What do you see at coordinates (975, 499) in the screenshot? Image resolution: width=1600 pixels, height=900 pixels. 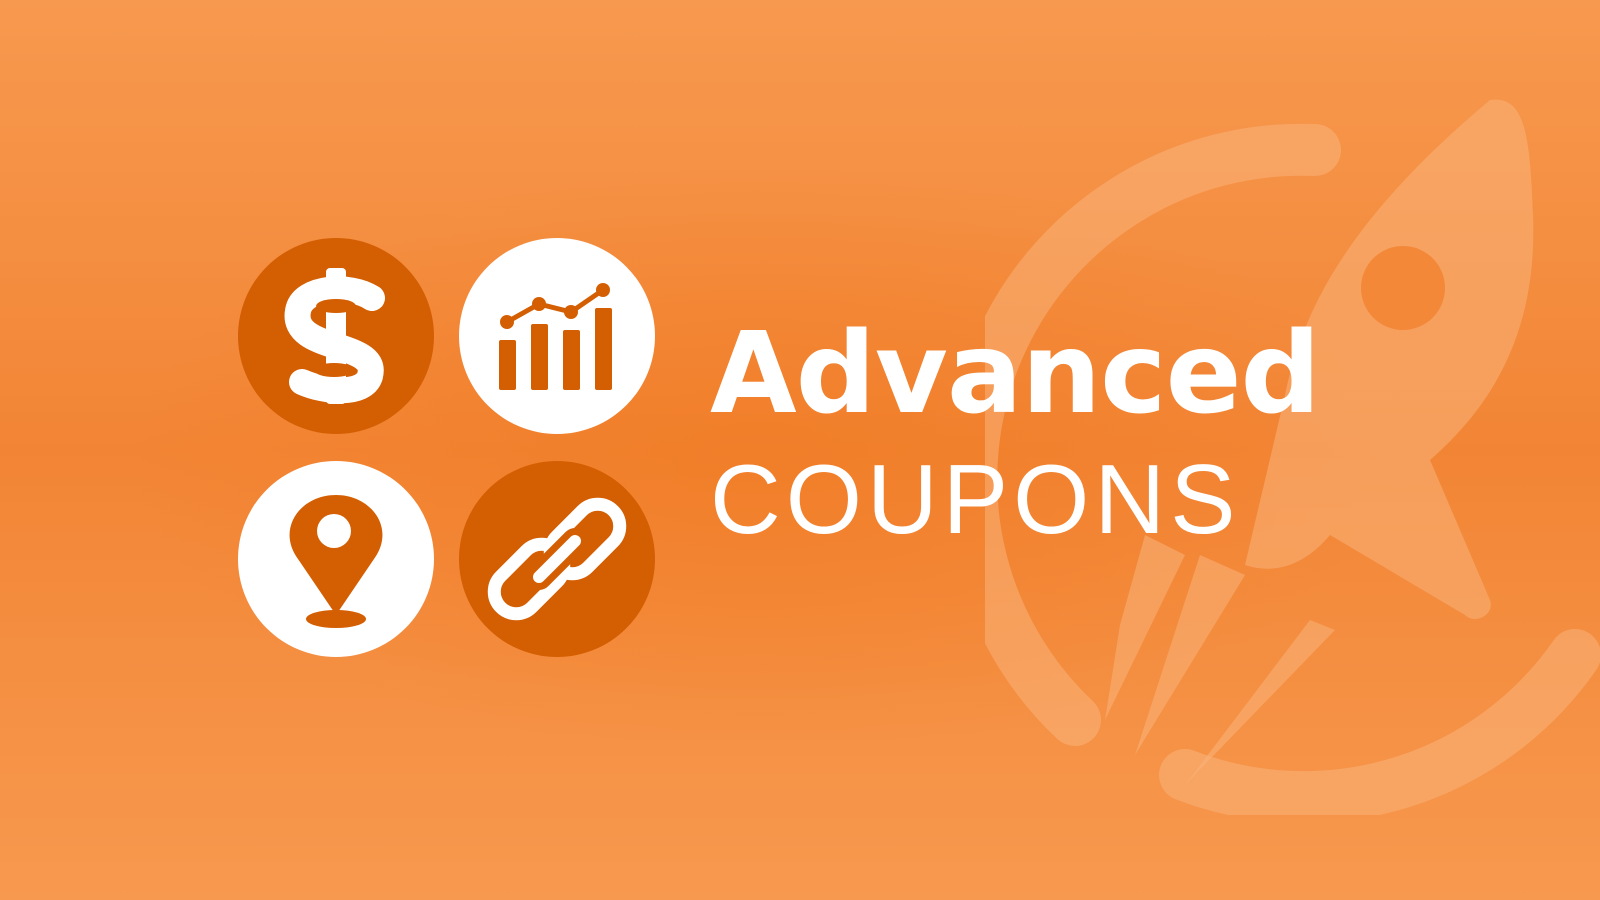 I see `brand-subtitle: COUPONS` at bounding box center [975, 499].